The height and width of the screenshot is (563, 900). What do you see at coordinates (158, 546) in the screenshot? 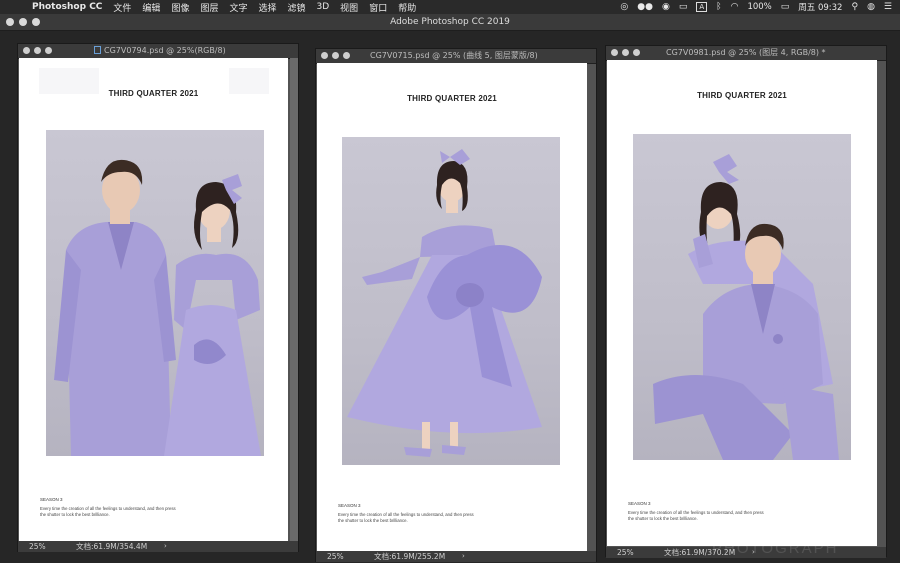
I see `status-bar: 25% 文档:61.9M/354.4M ›` at bounding box center [158, 546].